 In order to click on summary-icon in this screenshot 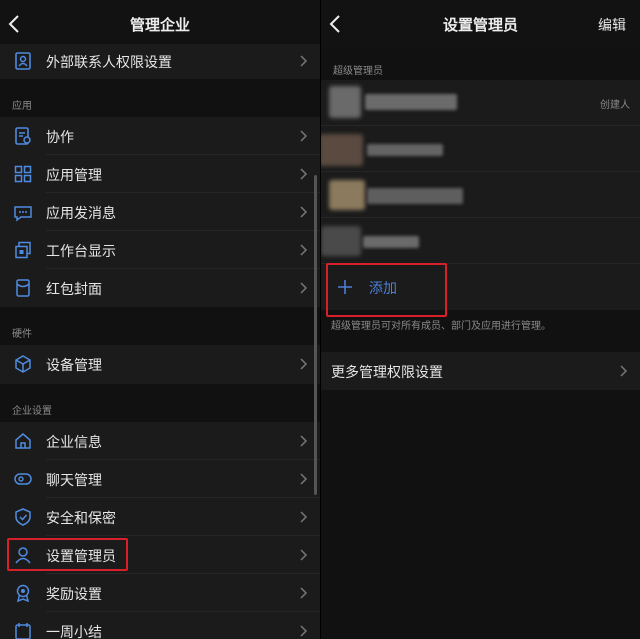, I will do `click(23, 631)`.